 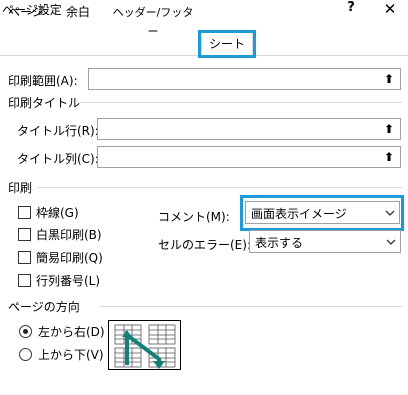 I want to click on print-area-input: ⬆, so click(x=244, y=79).